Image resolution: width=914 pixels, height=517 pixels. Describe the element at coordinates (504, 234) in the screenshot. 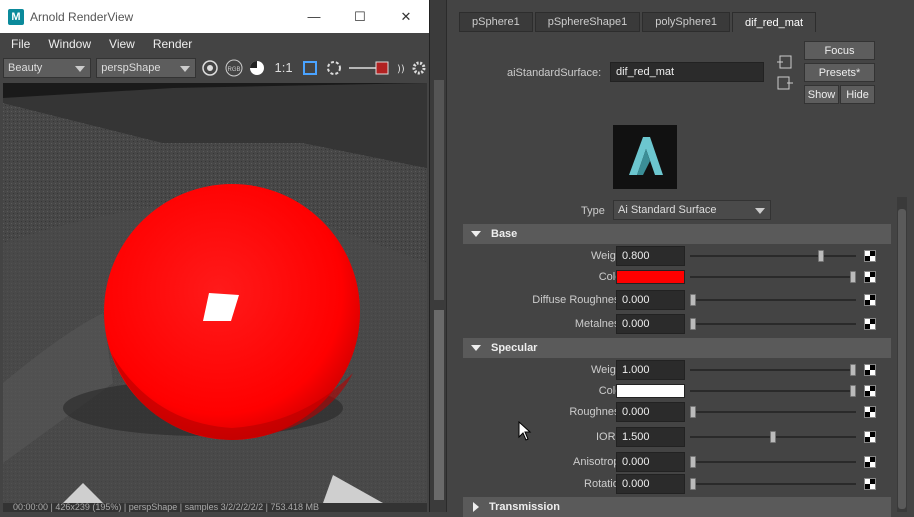

I see `section-base-title: Base` at that location.